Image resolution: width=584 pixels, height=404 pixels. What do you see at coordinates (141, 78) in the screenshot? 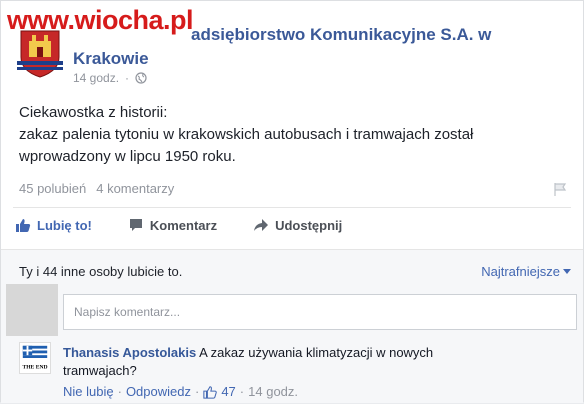
I see `globe-icon` at bounding box center [141, 78].